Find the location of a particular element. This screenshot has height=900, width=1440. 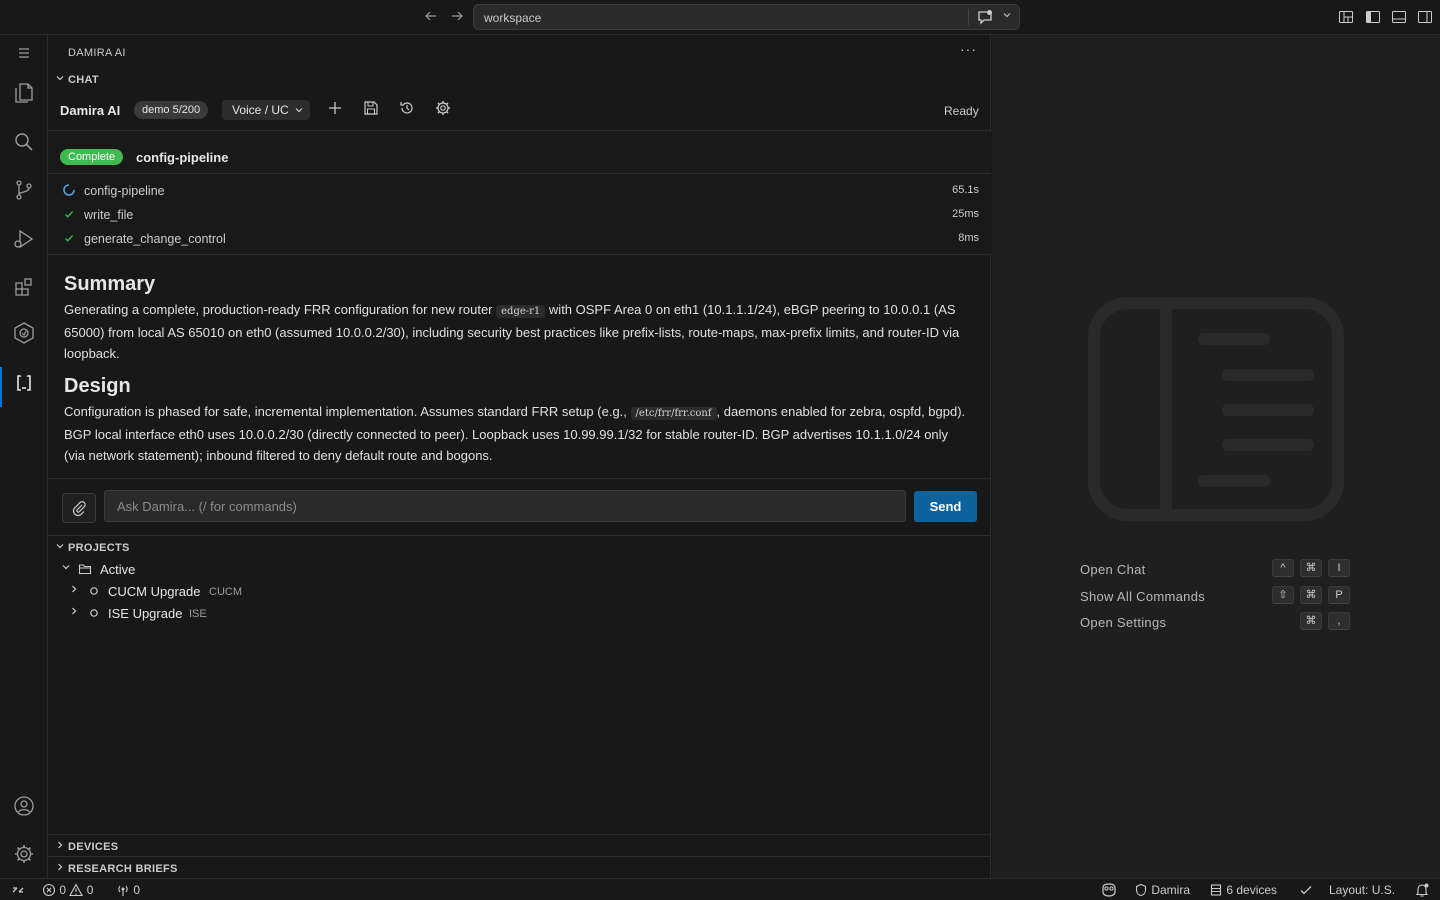

chat-bubble-icon is located at coordinates (985, 17).